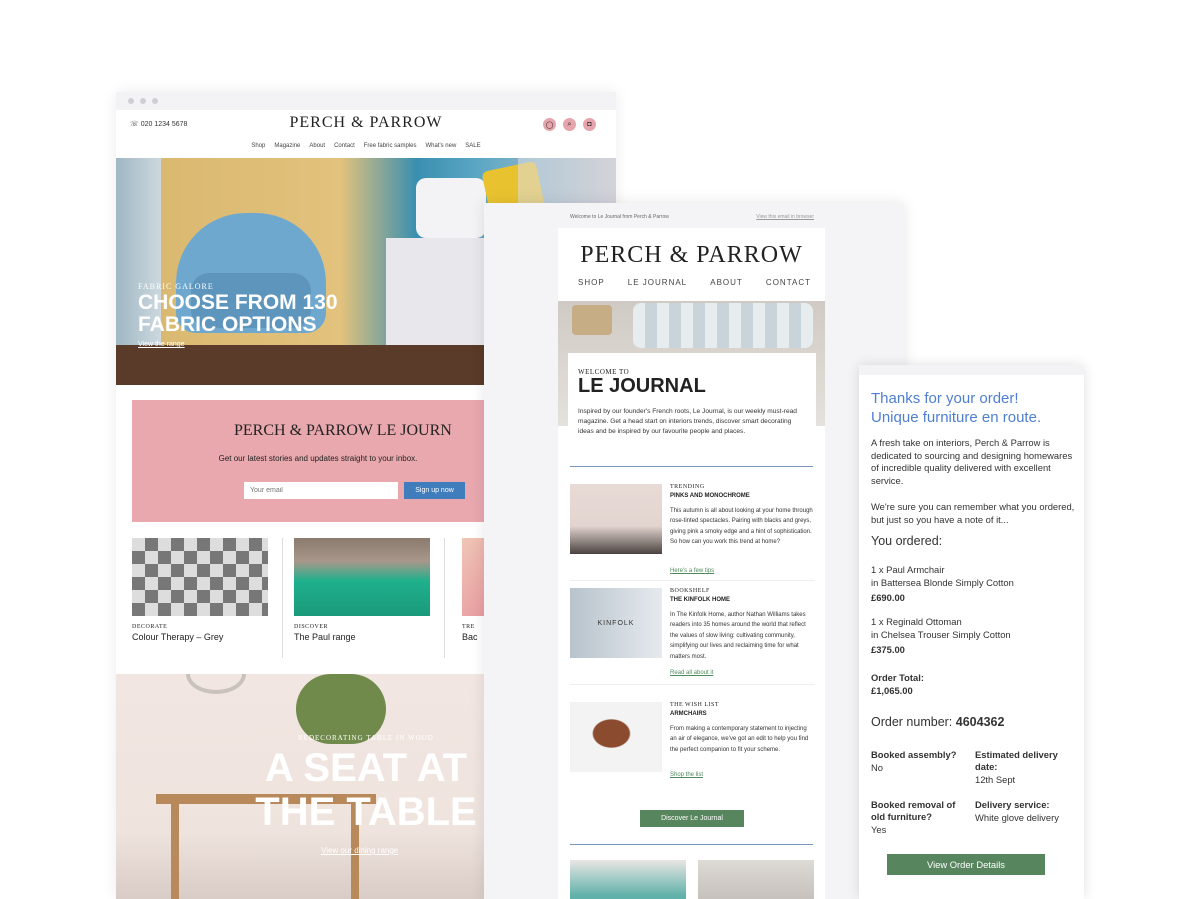  Describe the element at coordinates (317, 150) in the screenshot. I see `nav-about: About` at that location.